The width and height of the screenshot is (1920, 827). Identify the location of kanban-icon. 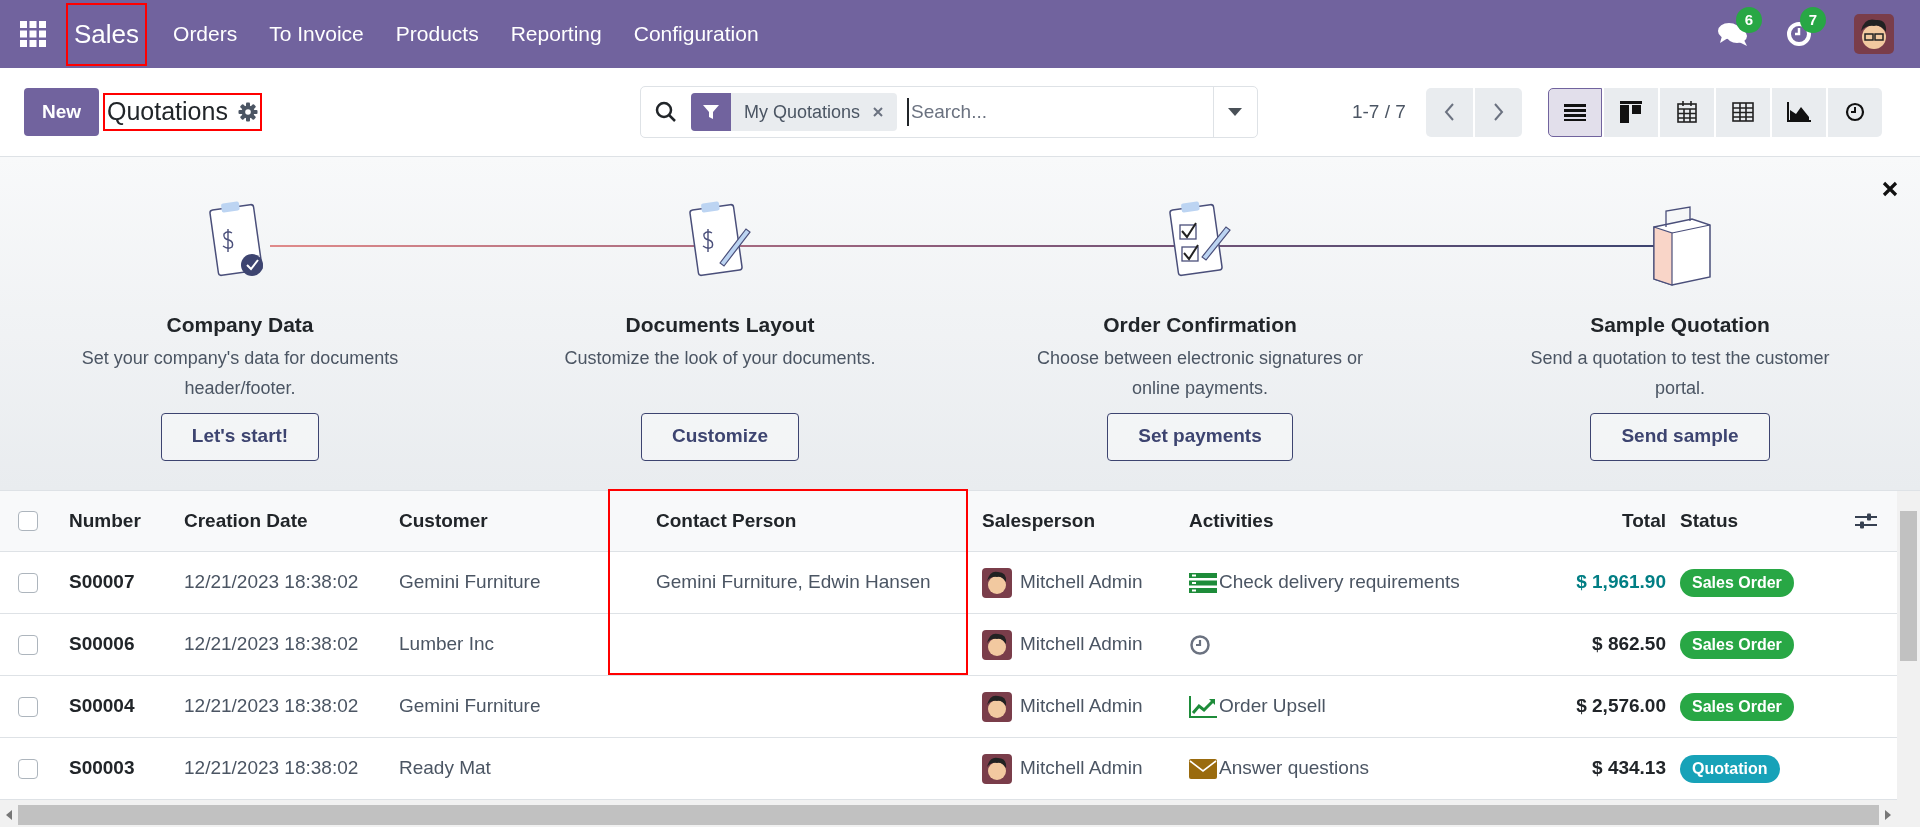
(1630, 112).